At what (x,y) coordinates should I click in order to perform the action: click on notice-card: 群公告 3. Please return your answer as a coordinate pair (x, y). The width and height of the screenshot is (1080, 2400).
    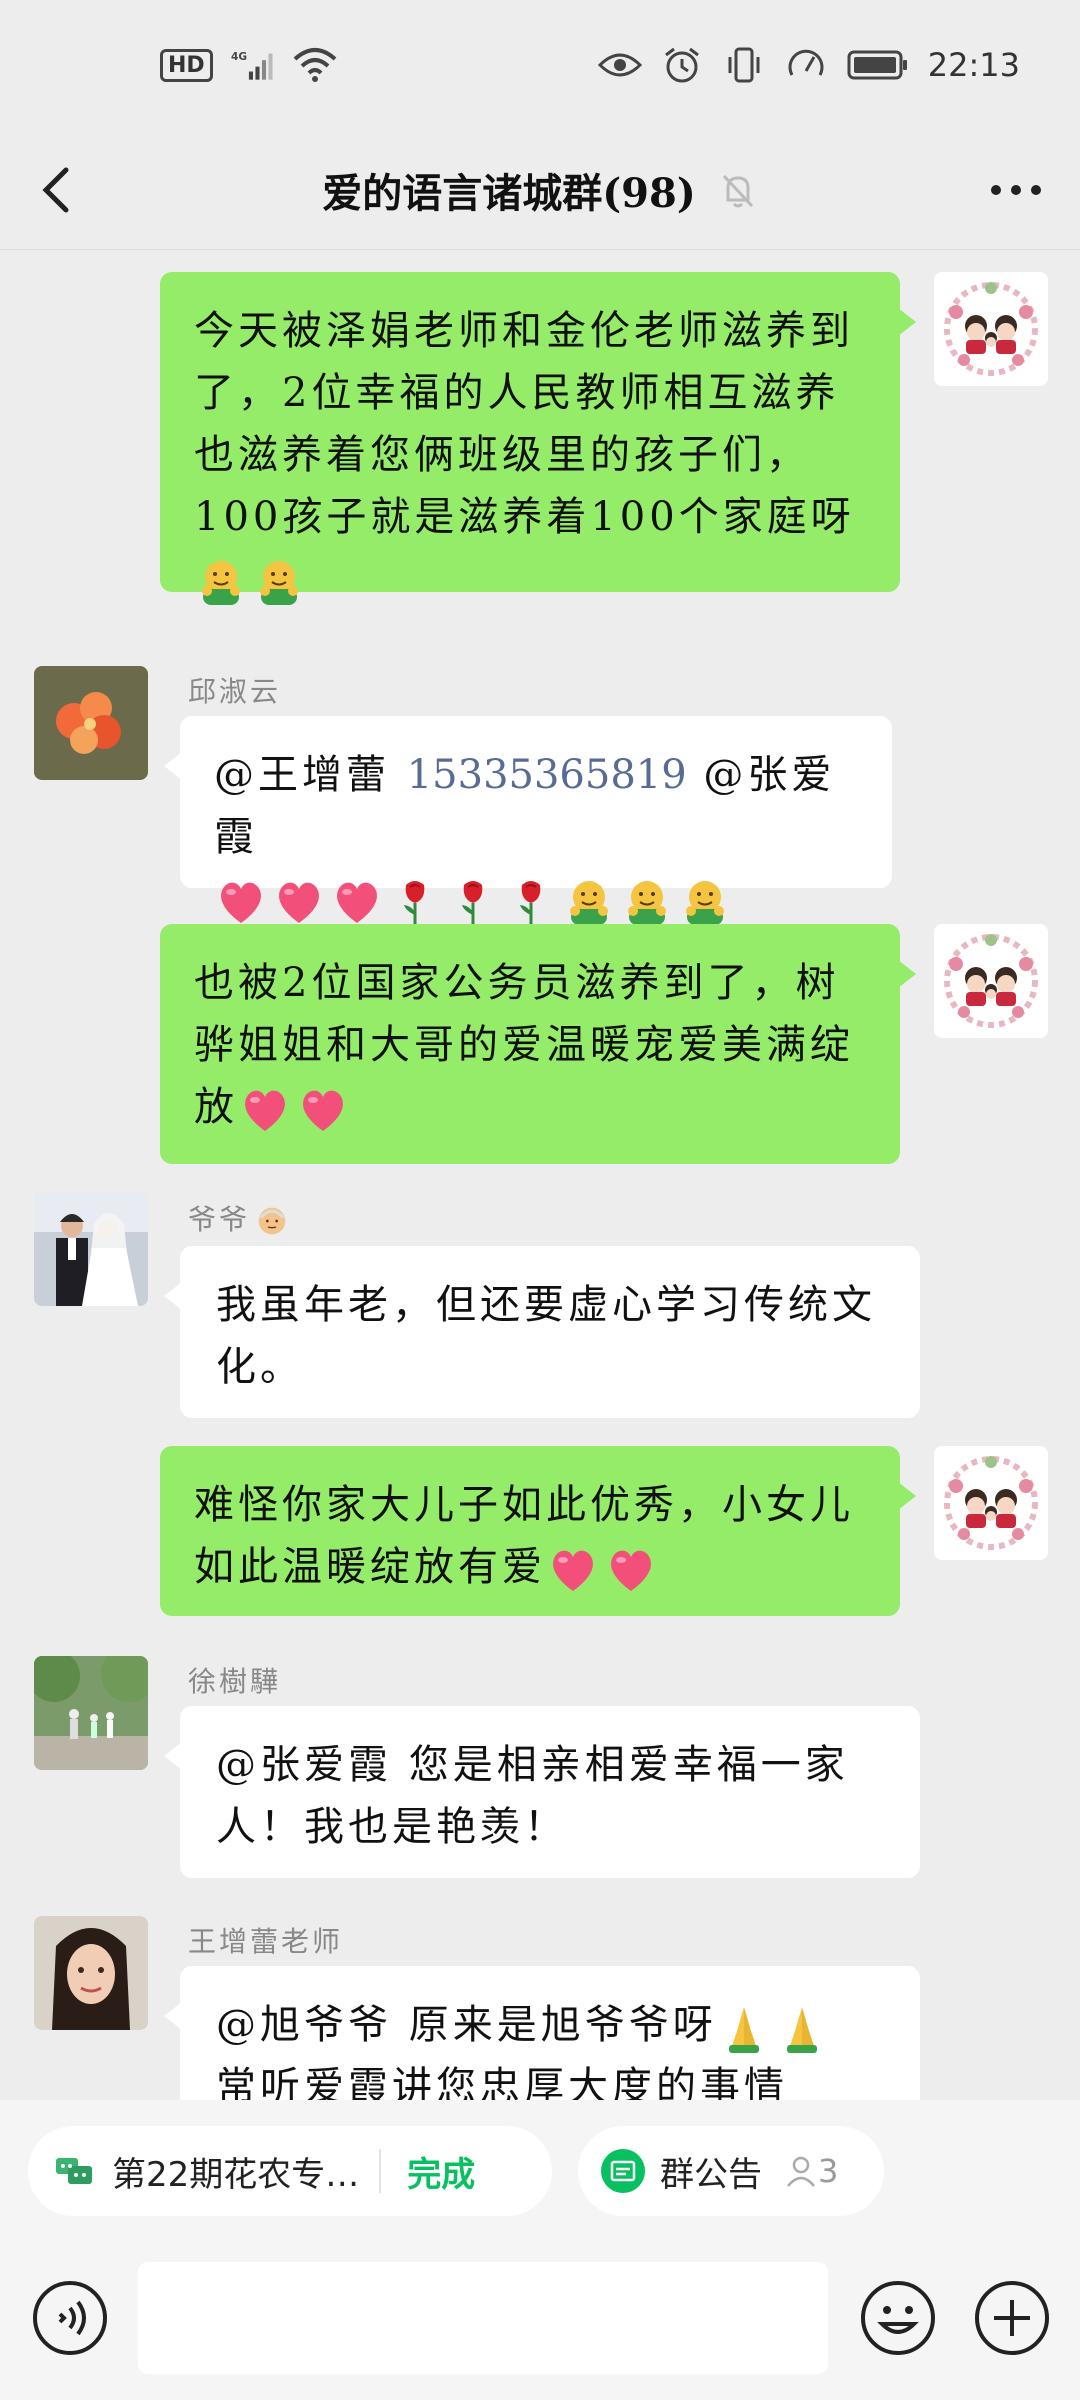
    Looking at the image, I should click on (731, 2171).